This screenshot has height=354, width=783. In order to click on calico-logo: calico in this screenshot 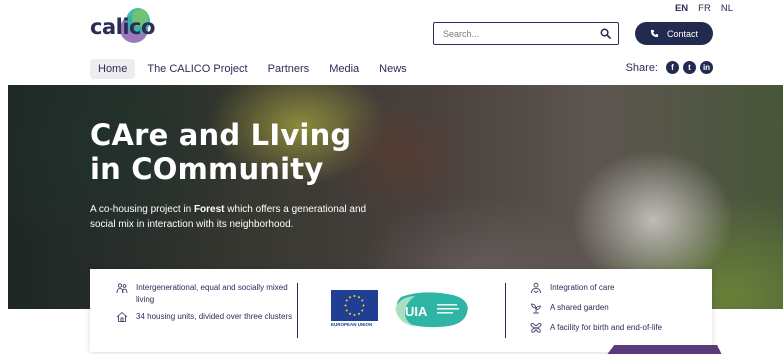, I will do `click(123, 26)`.